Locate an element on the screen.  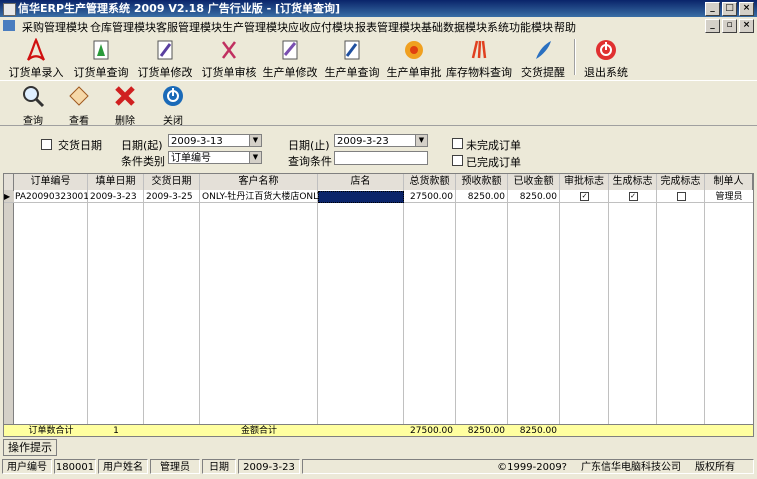
production-edit-icon is located at coordinates (290, 50).